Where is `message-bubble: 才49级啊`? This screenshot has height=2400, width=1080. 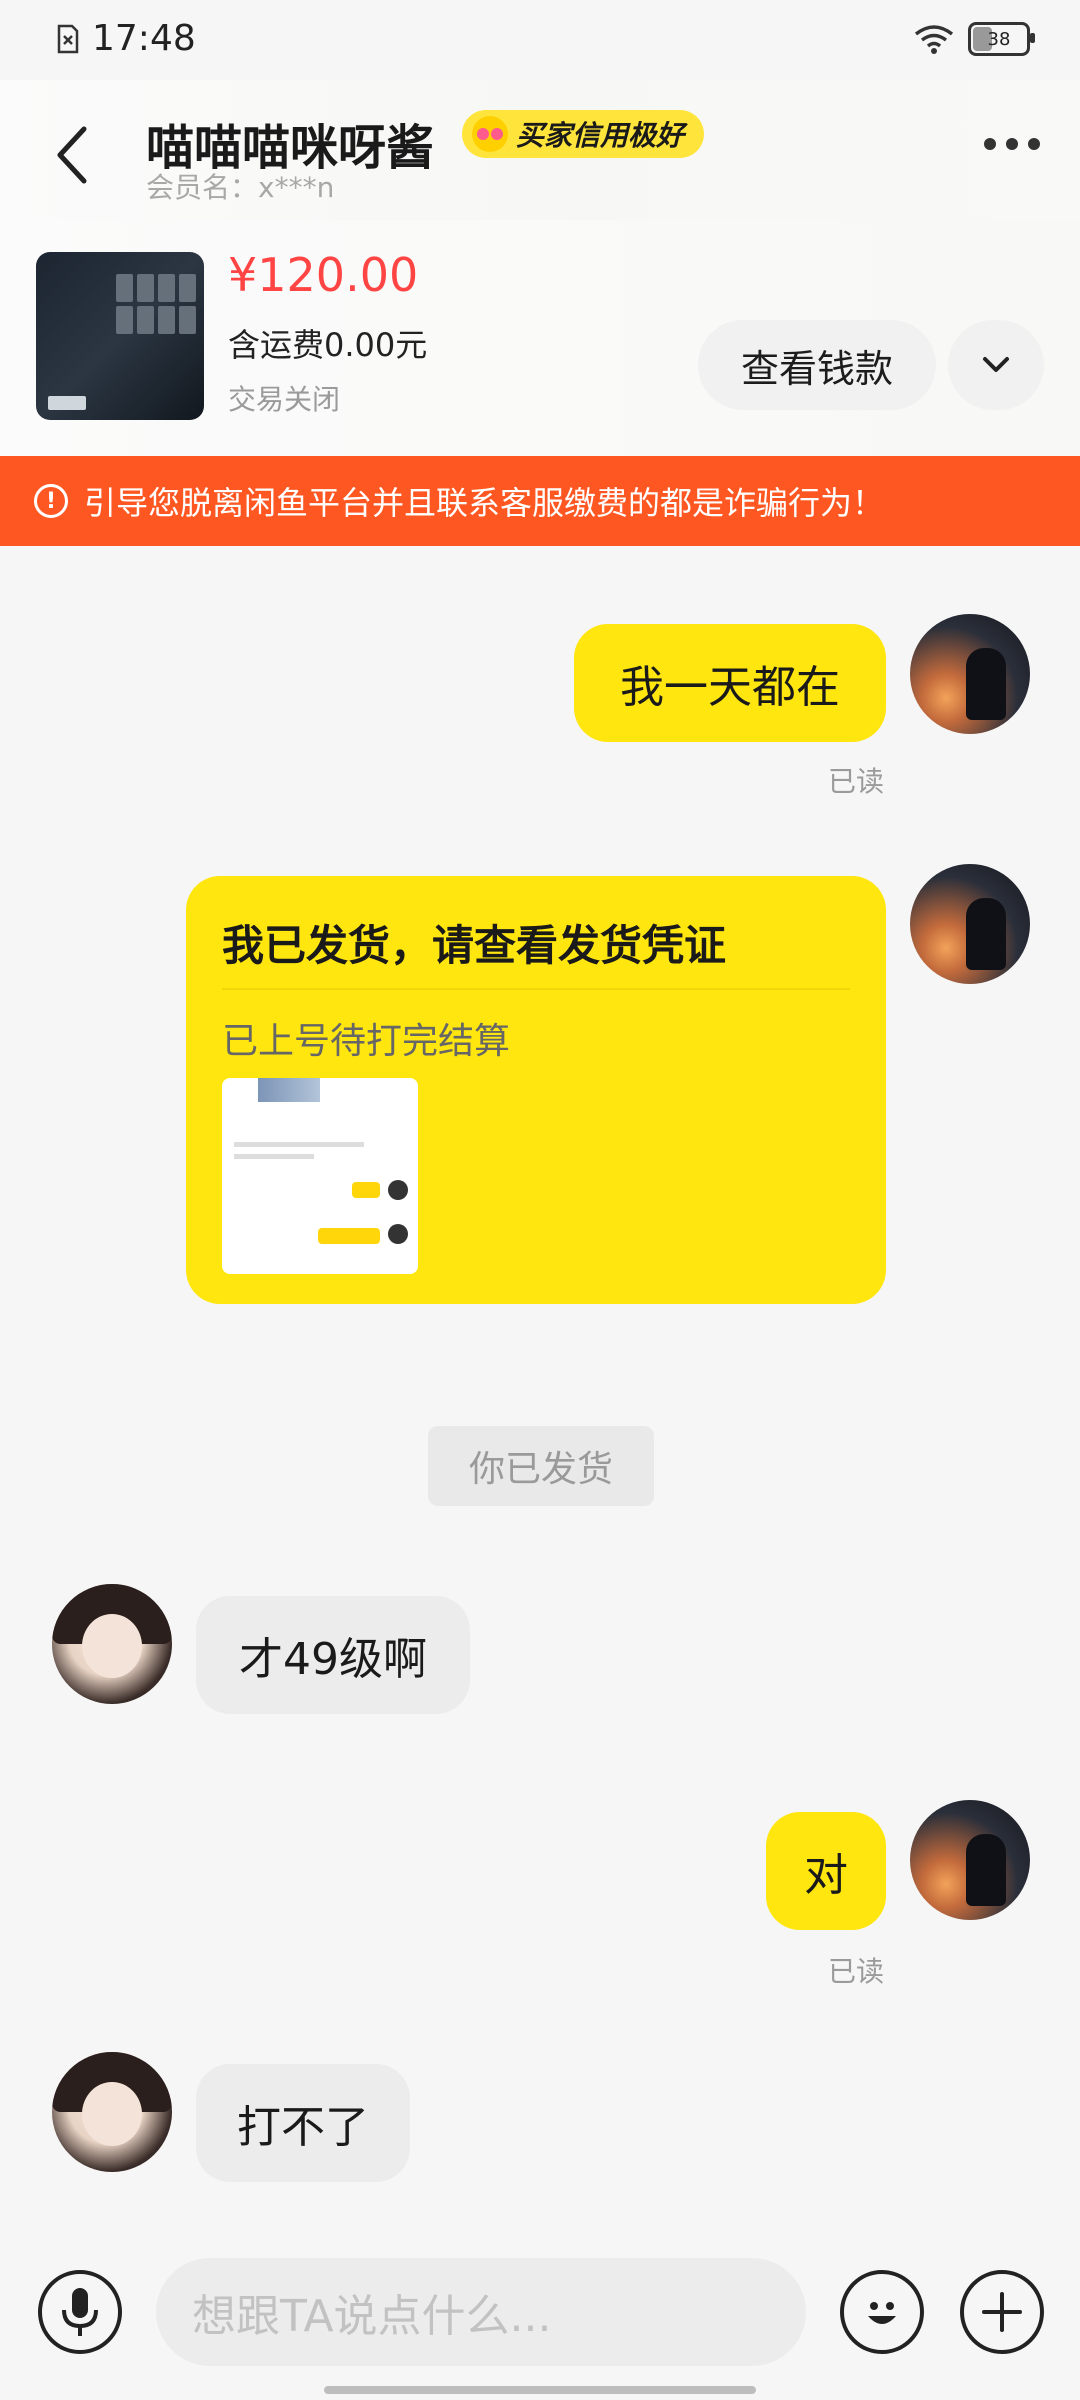
message-bubble: 才49级啊 is located at coordinates (333, 1655).